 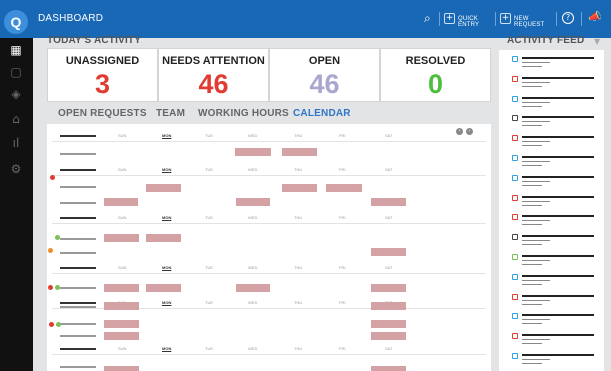 I want to click on grid-icon: ▦, so click(x=16, y=50).